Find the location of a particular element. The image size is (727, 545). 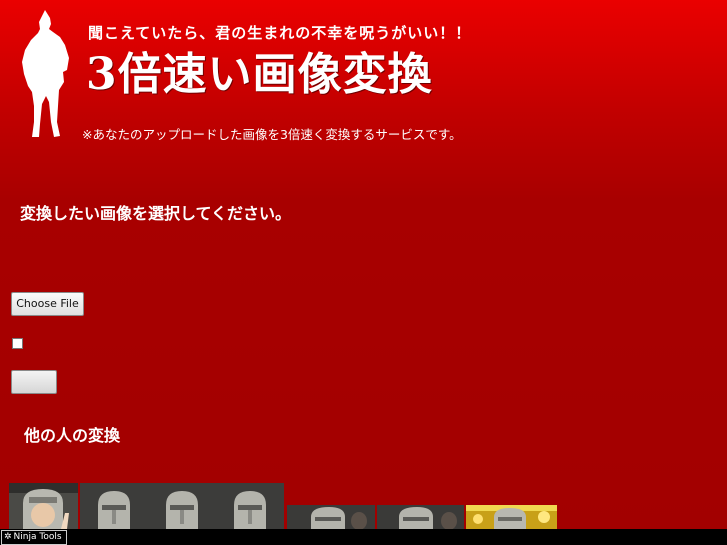

upload-heading: 変換したい画像を選択してください。 is located at coordinates (156, 213).